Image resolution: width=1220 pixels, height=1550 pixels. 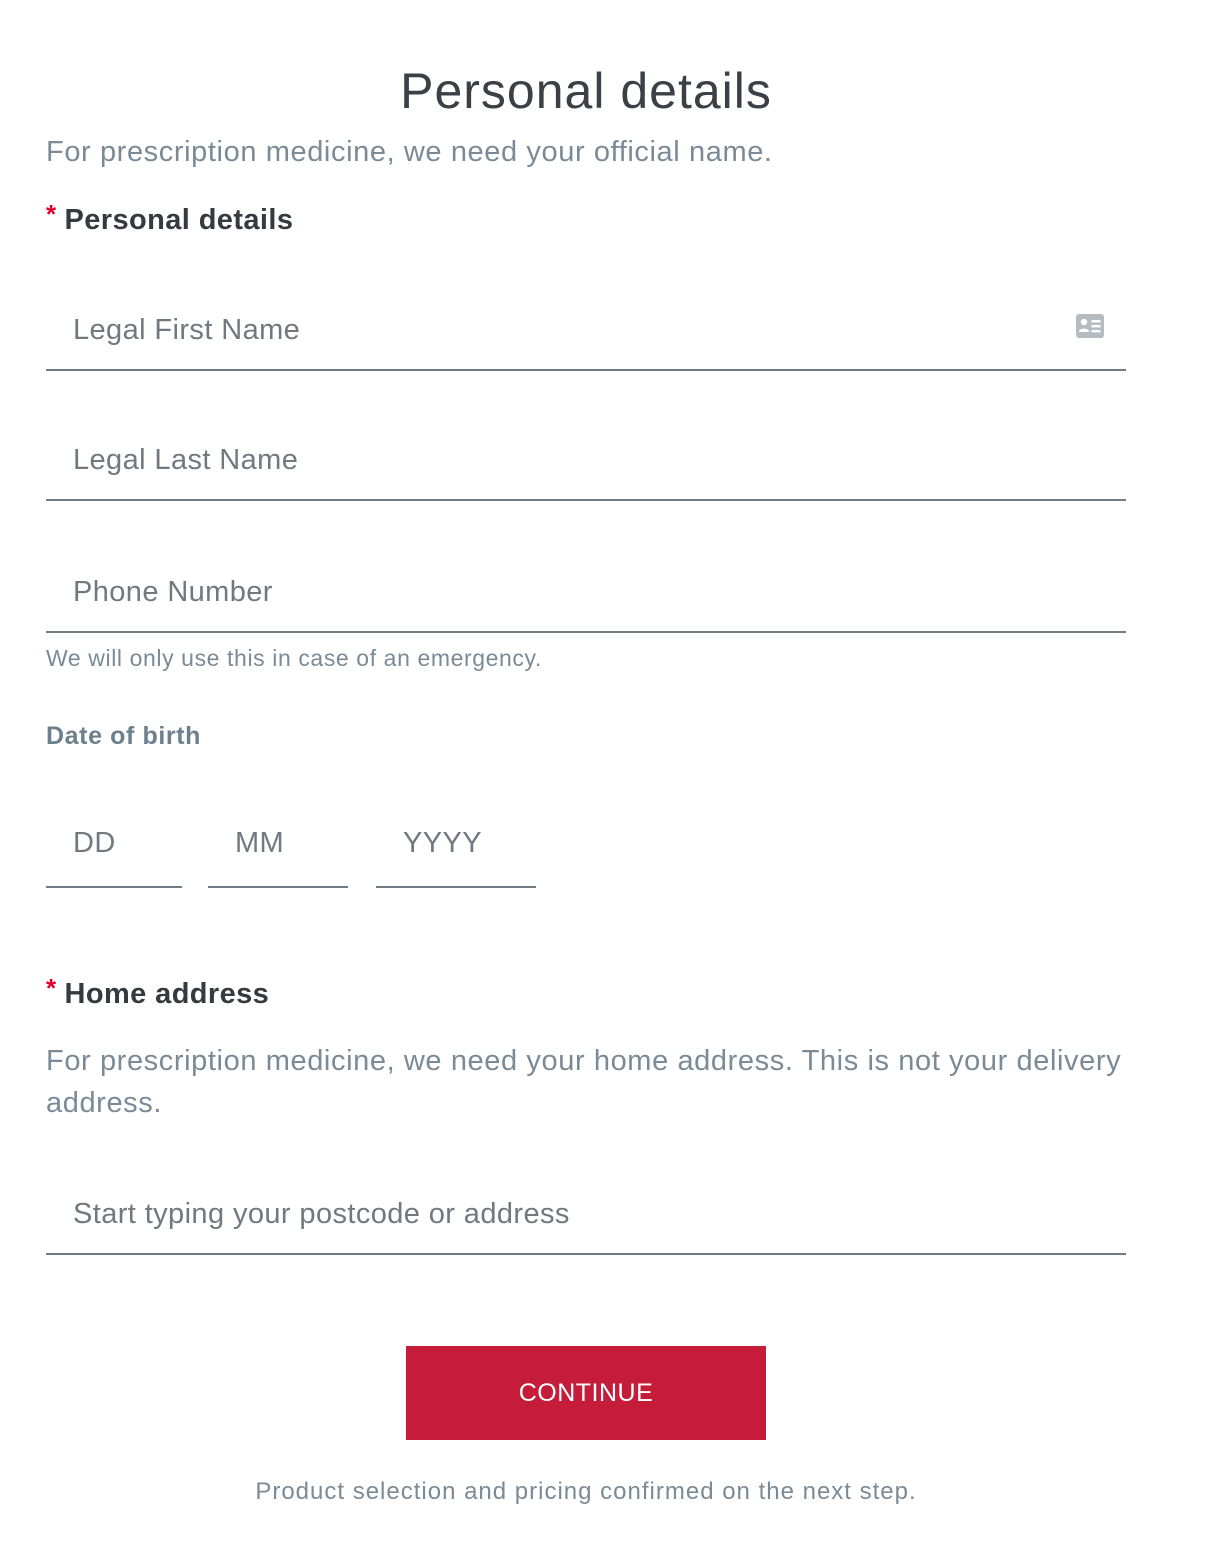 What do you see at coordinates (586, 90) in the screenshot?
I see `page-title: Personal details` at bounding box center [586, 90].